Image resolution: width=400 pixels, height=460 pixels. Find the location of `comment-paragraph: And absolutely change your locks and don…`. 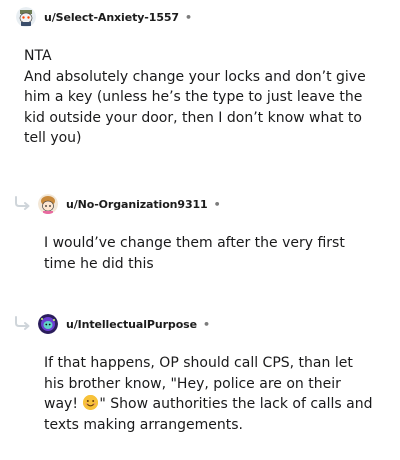

comment-paragraph: And absolutely change your locks and don… is located at coordinates (195, 107).